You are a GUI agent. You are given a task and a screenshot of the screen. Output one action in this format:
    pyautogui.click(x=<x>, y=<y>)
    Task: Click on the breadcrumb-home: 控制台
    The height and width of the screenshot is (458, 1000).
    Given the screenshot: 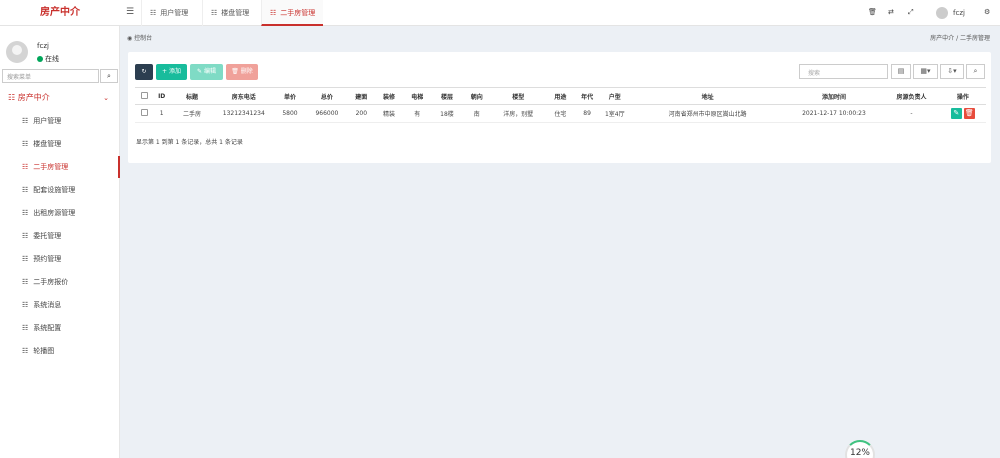 What is the action you would take?
    pyautogui.click(x=143, y=38)
    